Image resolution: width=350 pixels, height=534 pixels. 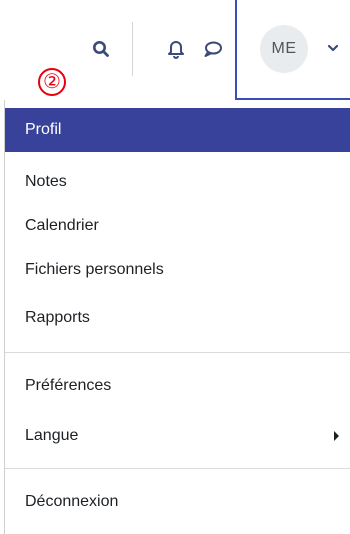 I want to click on chevron-down-icon, so click(x=333, y=48).